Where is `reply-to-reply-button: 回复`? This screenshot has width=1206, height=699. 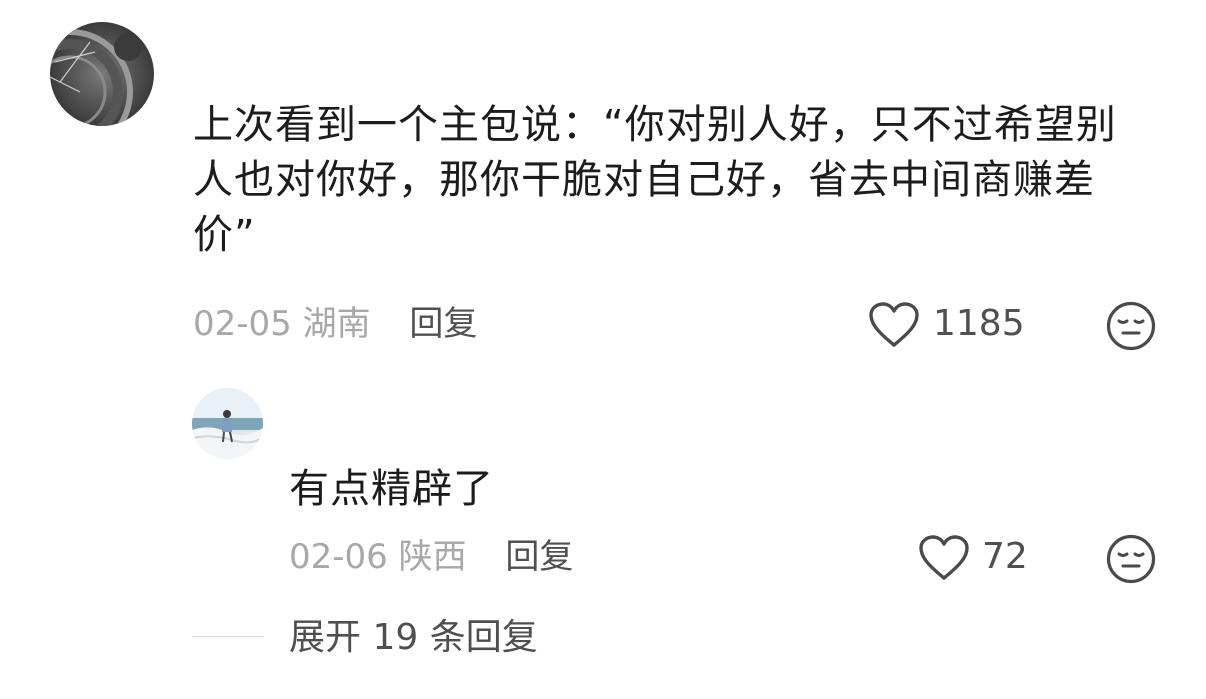 reply-to-reply-button: 回复 is located at coordinates (539, 557).